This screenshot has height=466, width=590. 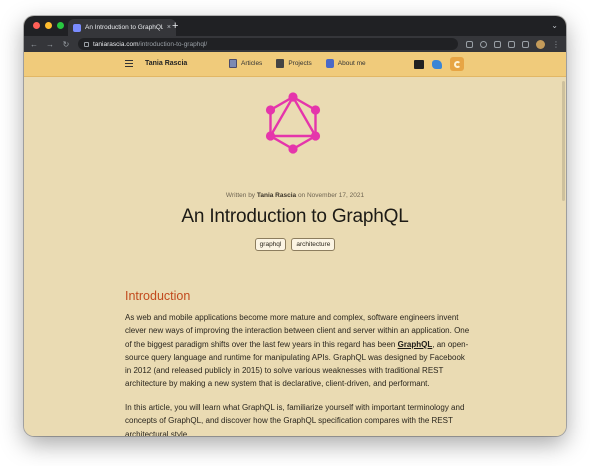 I want to click on tab-search-icon: ⌄, so click(x=554, y=25).